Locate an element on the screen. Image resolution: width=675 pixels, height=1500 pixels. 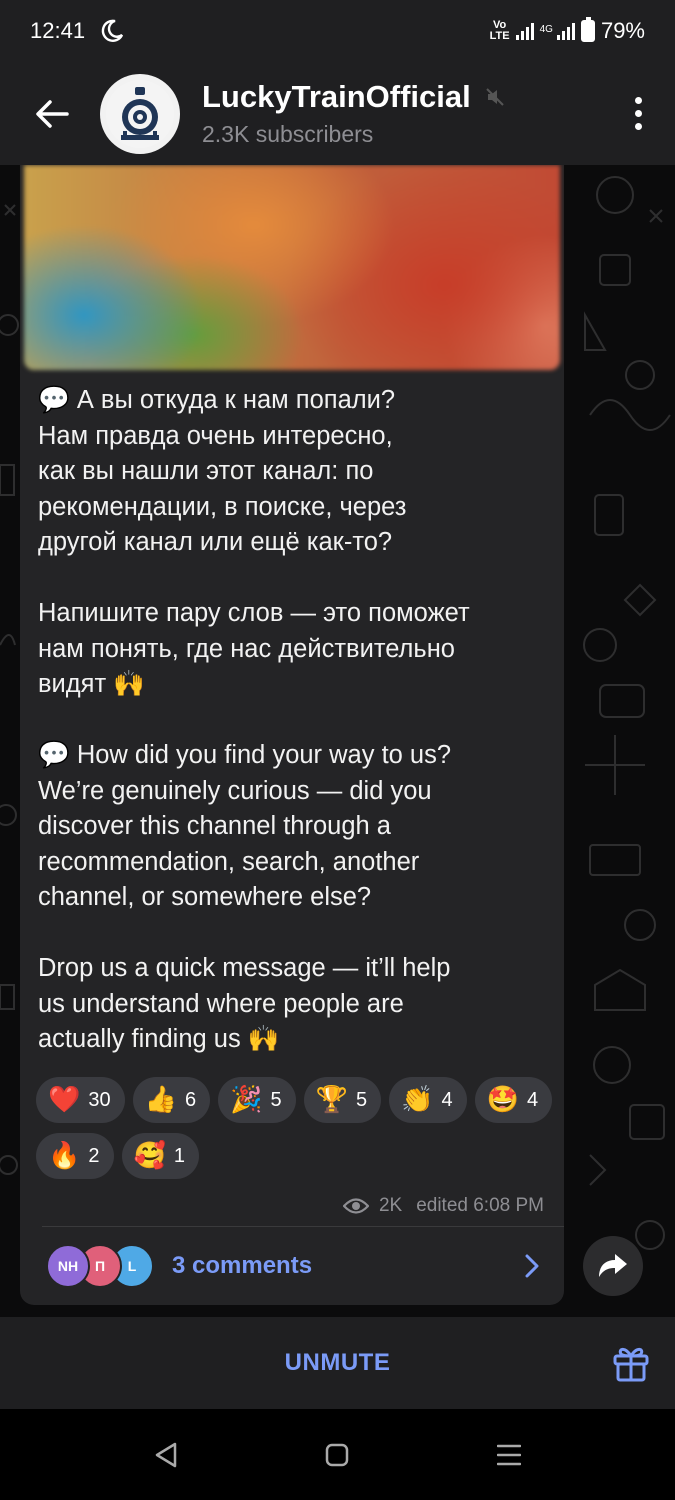
nav-menu-icon is located at coordinates (509, 1454).